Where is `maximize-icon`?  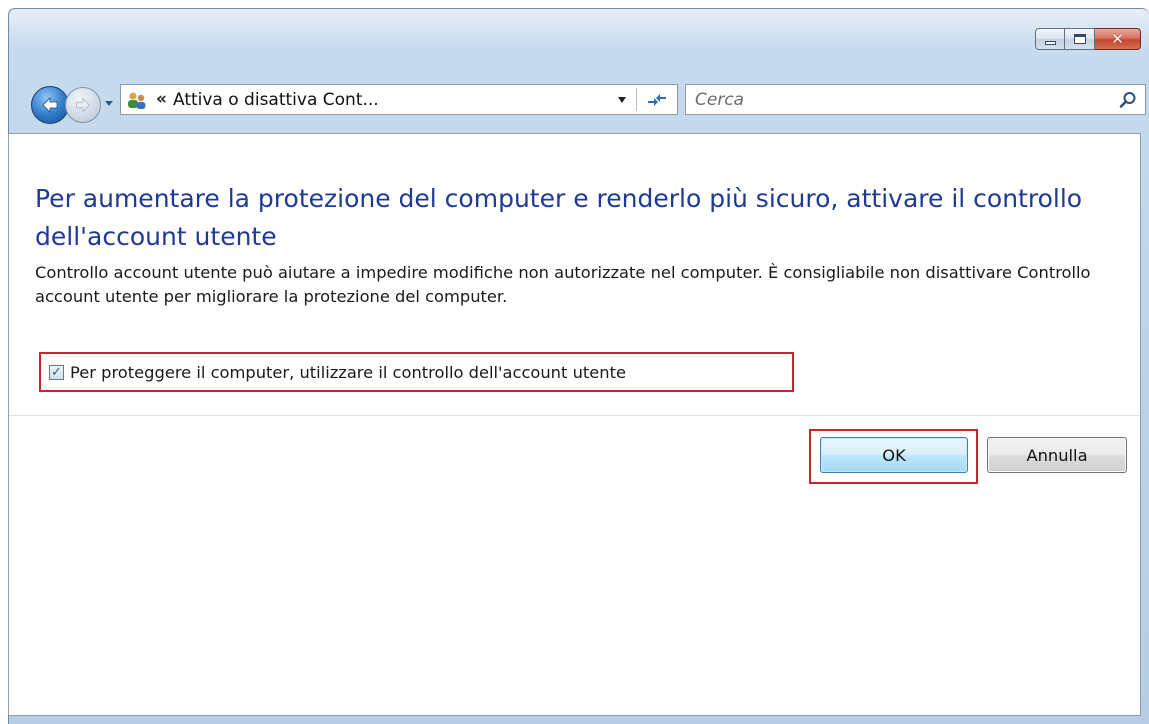 maximize-icon is located at coordinates (1079, 39).